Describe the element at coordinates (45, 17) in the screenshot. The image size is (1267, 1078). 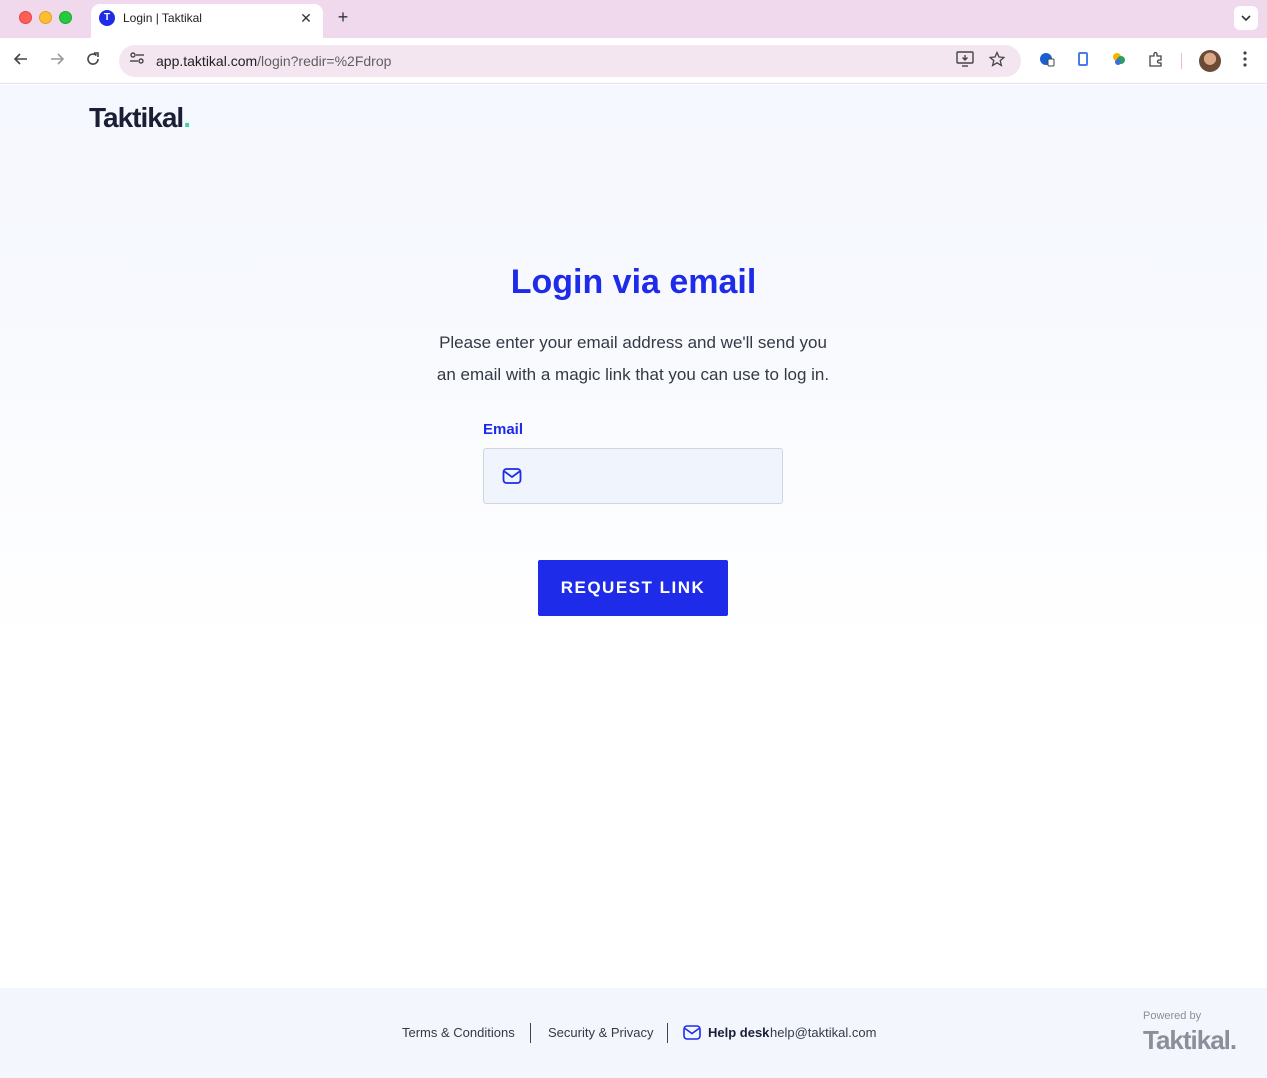
I see `minimize-window-button` at that location.